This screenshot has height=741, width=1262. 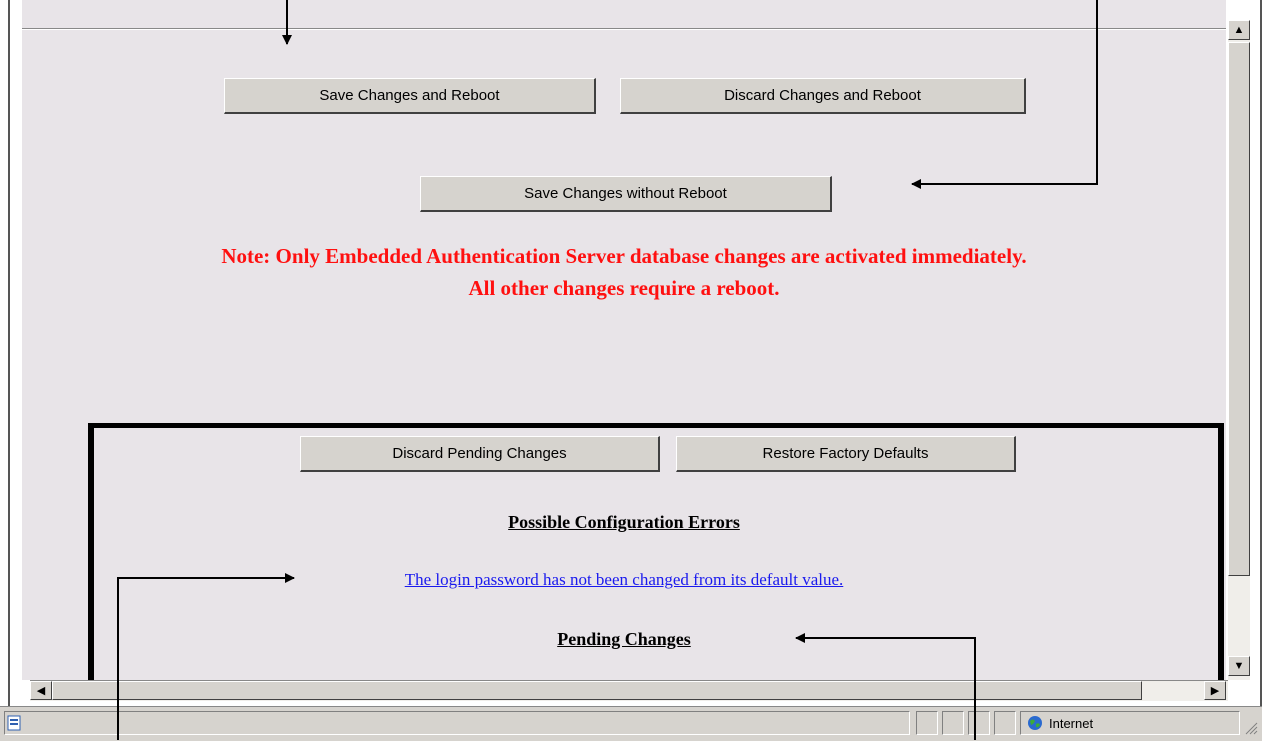 What do you see at coordinates (1130, 723) in the screenshot?
I see `security-zone-panel: Internet` at bounding box center [1130, 723].